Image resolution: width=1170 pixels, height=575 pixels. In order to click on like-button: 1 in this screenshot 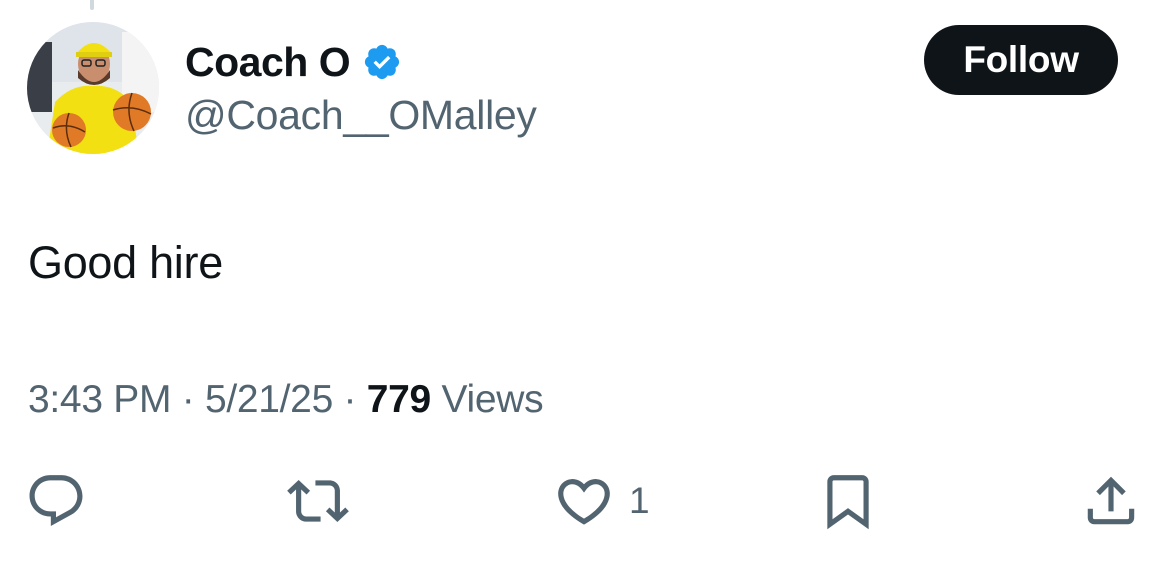, I will do `click(601, 501)`.